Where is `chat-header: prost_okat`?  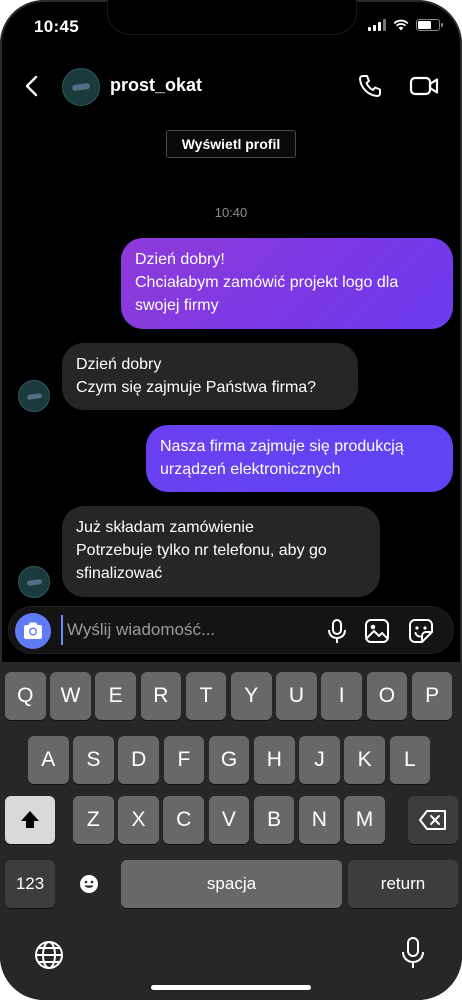
chat-header: prost_okat is located at coordinates (231, 86).